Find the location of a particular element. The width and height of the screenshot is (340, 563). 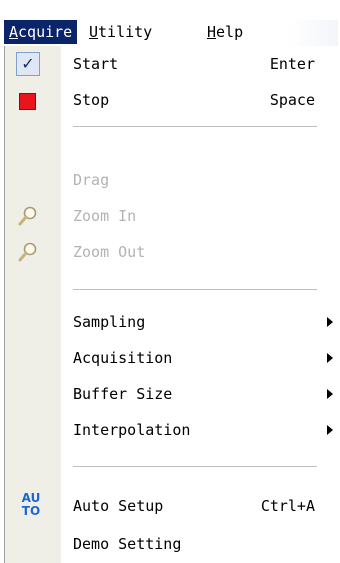

shortcut-label: Space is located at coordinates (292, 100).